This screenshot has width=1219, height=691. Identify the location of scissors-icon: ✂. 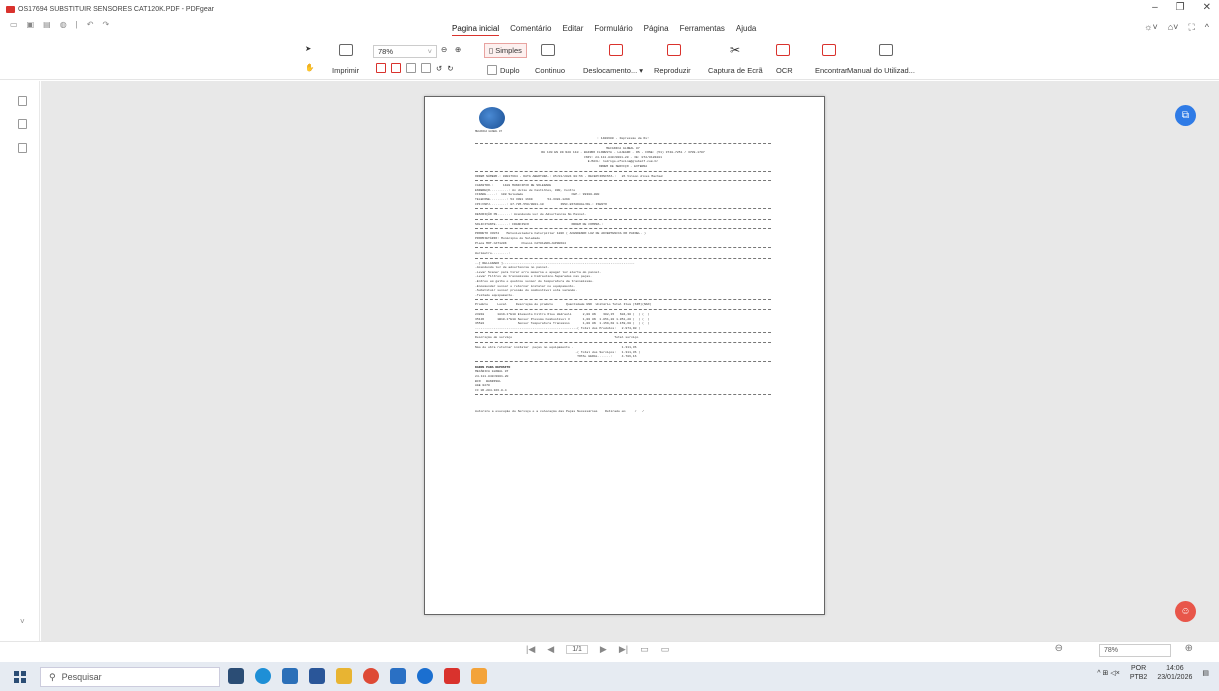
(735, 50).